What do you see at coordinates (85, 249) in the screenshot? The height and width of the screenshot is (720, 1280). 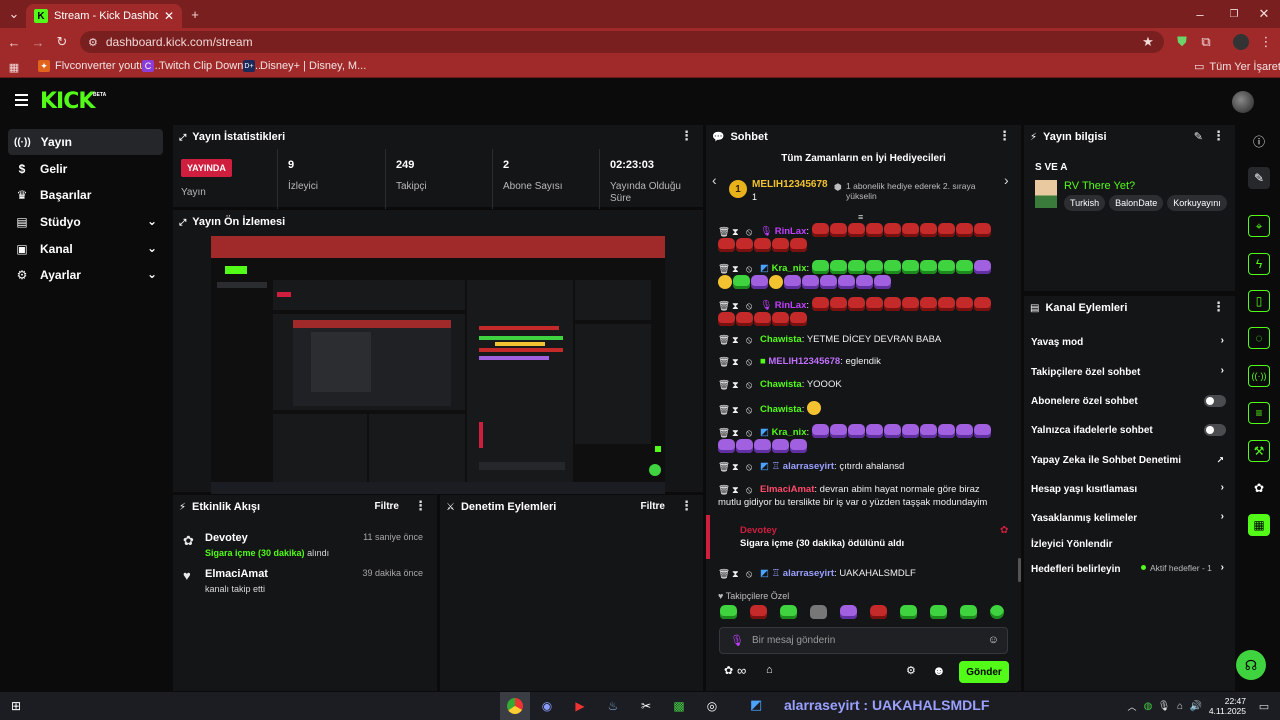 I see `nav-item-kanal: ▣ Kanal ⌄` at bounding box center [85, 249].